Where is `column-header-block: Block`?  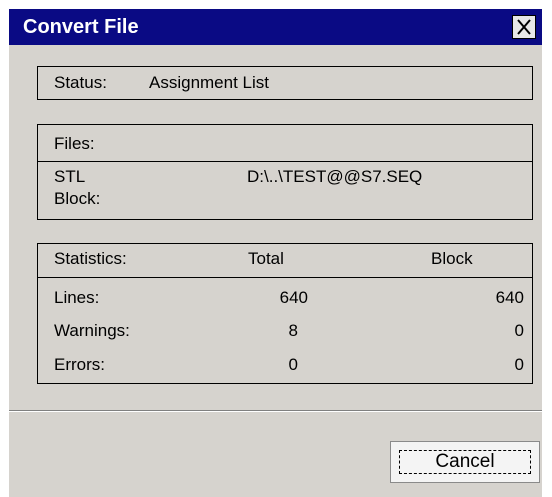 column-header-block: Block is located at coordinates (452, 258).